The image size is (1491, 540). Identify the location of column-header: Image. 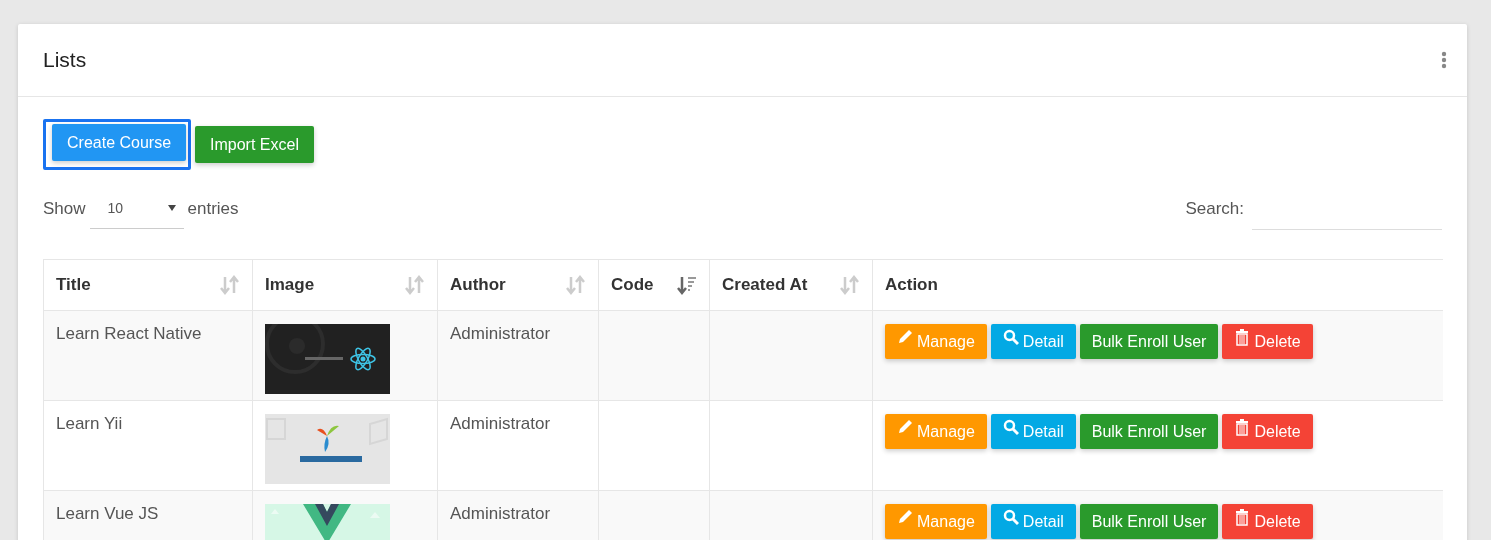
(290, 285).